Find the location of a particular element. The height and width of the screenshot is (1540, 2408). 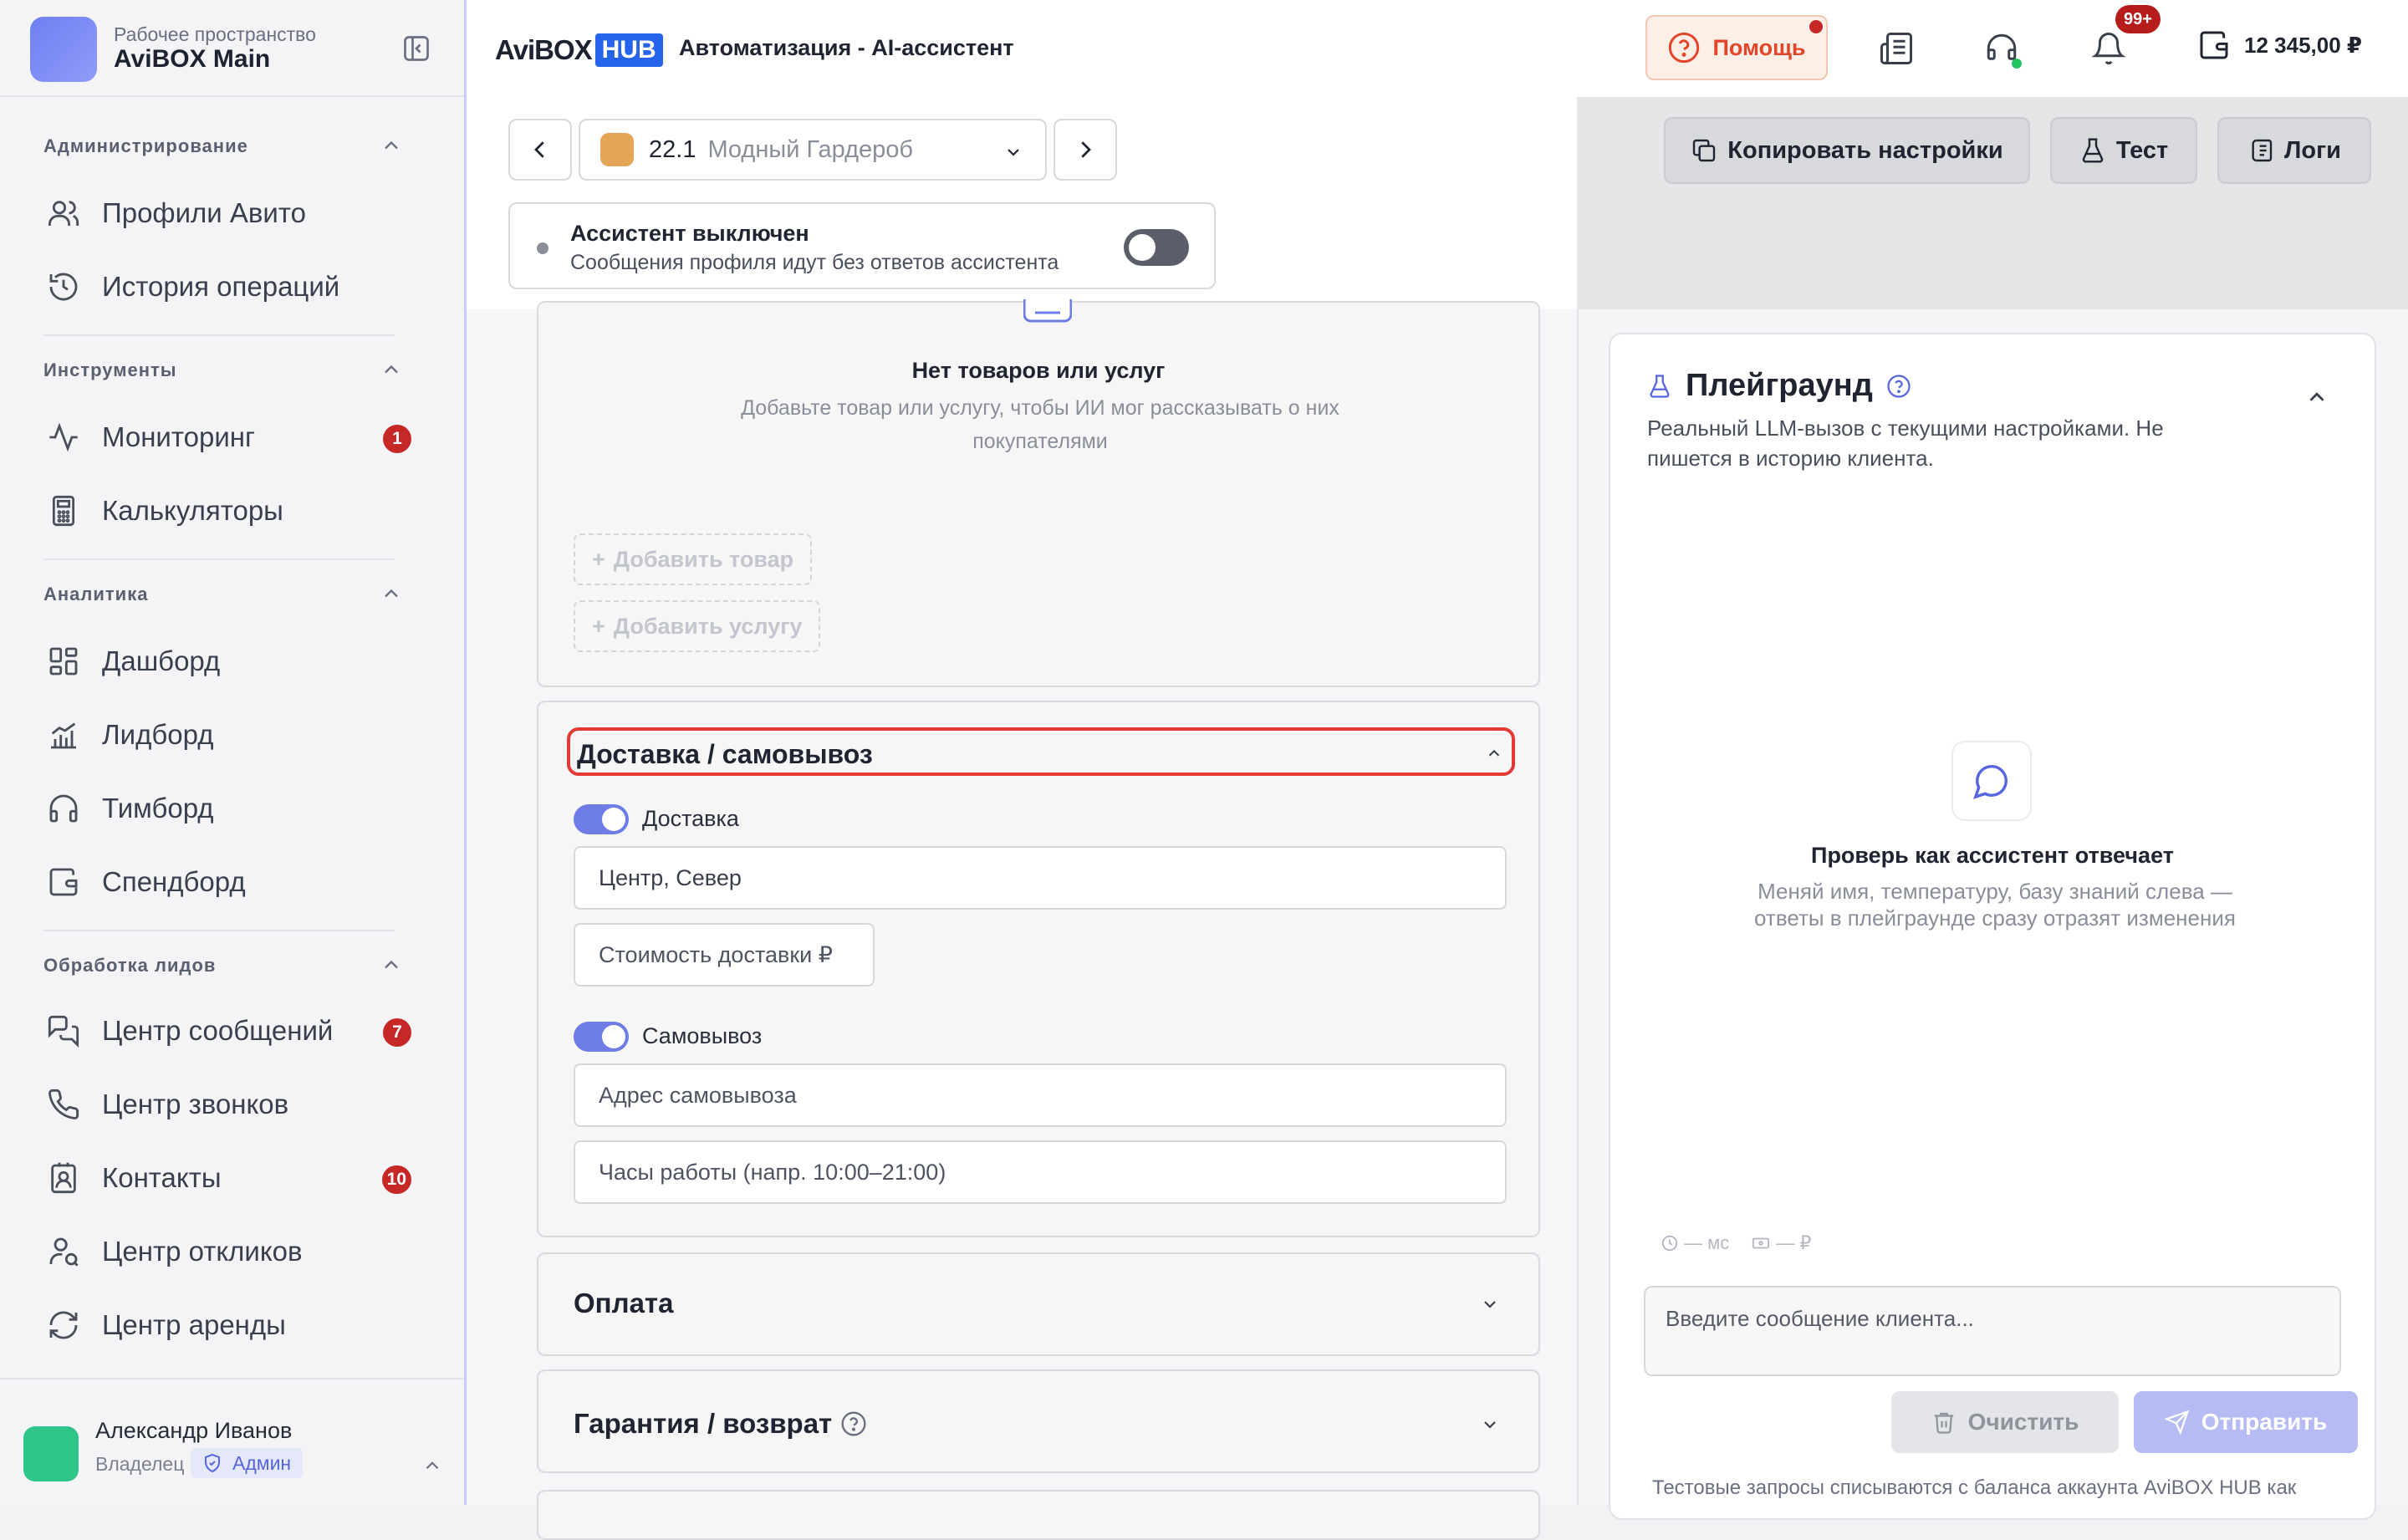

playground-header: Плейграунд is located at coordinates (1779, 386).